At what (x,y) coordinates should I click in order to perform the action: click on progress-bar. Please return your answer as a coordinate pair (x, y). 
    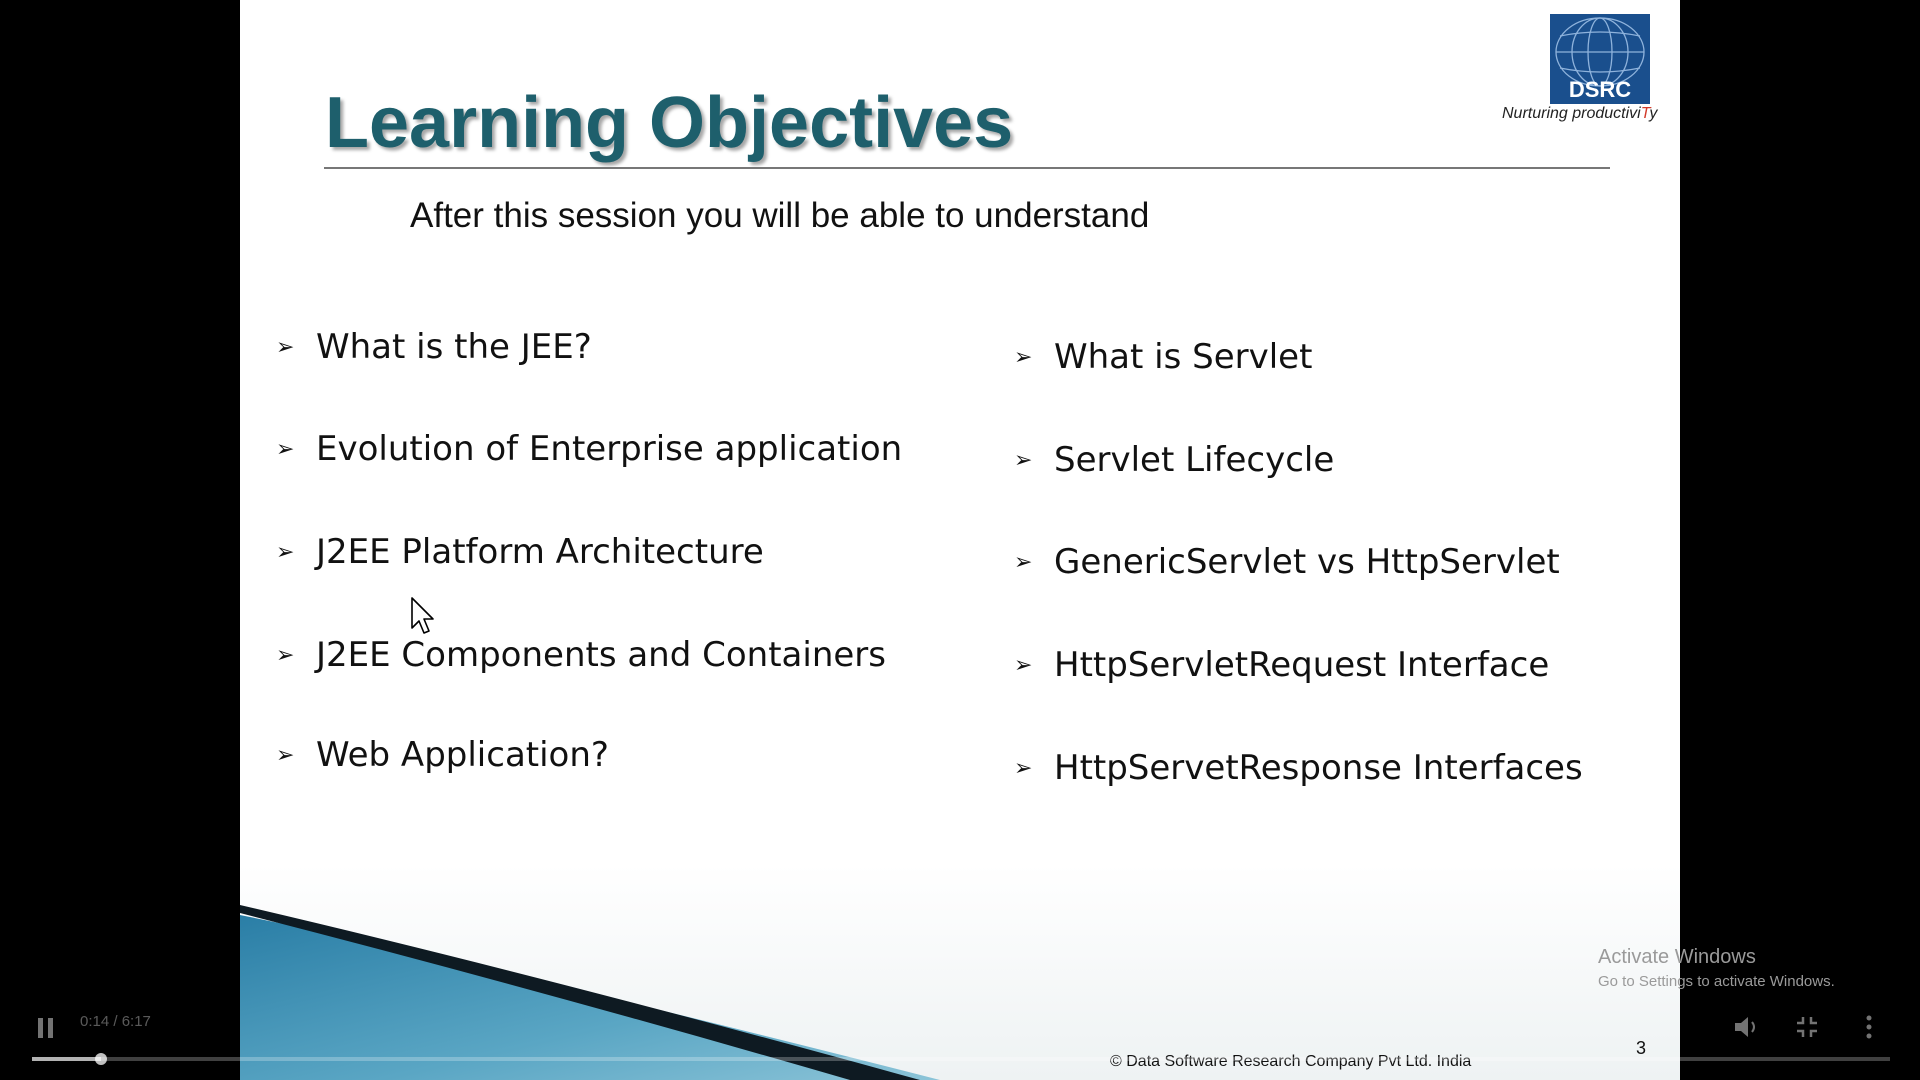
    Looking at the image, I should click on (961, 1059).